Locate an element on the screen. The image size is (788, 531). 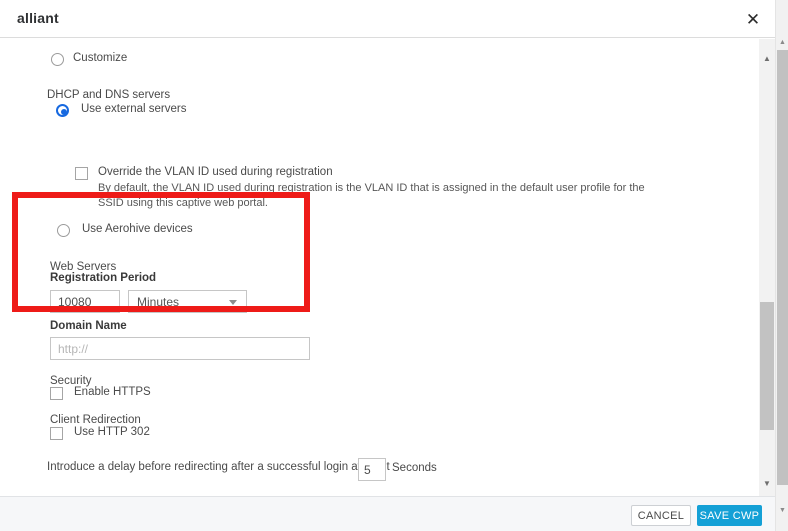
content-scrollbar: ▲ ▼ is located at coordinates (767, 267).